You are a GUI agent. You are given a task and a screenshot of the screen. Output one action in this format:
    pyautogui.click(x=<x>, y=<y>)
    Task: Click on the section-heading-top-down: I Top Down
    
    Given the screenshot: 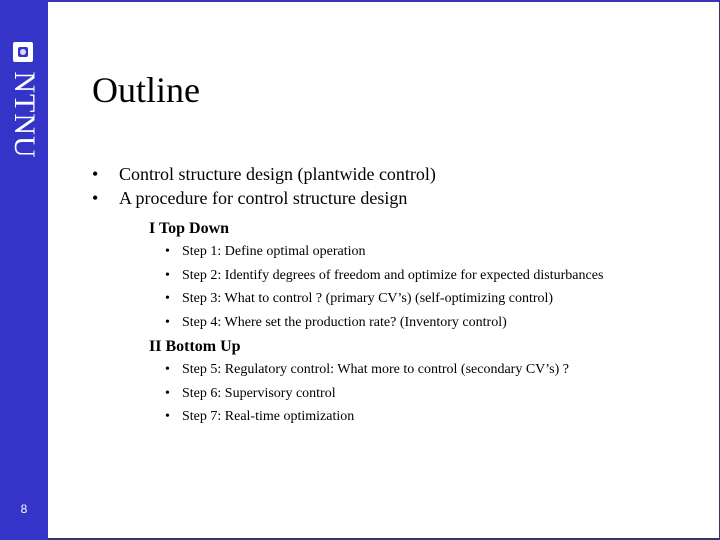 What is the action you would take?
    pyautogui.click(x=189, y=228)
    